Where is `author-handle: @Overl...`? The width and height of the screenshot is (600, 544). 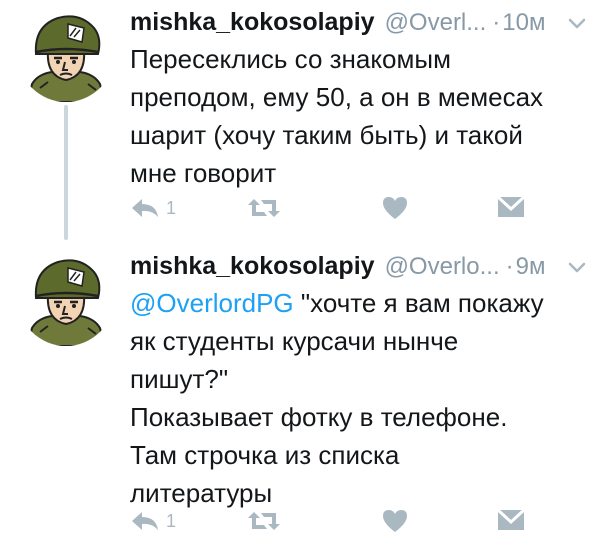 author-handle: @Overl... is located at coordinates (436, 23).